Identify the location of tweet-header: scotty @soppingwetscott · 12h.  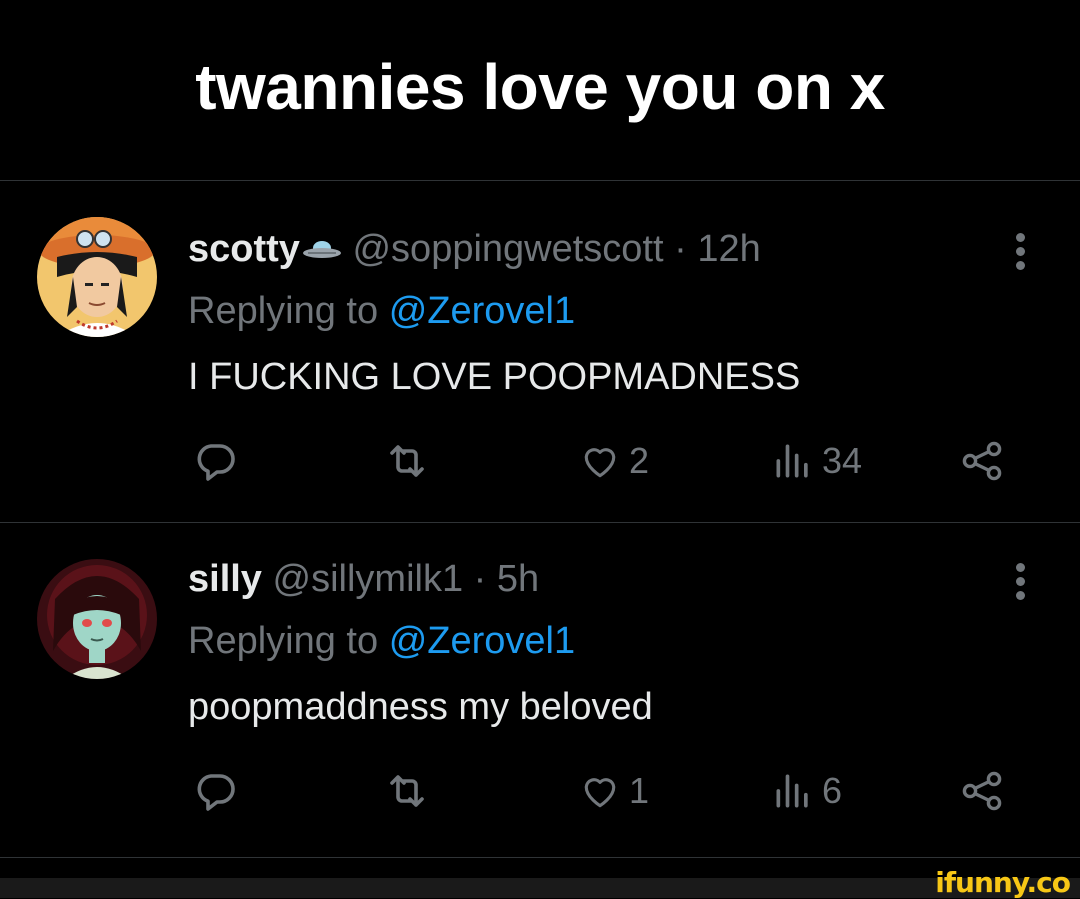
(474, 250).